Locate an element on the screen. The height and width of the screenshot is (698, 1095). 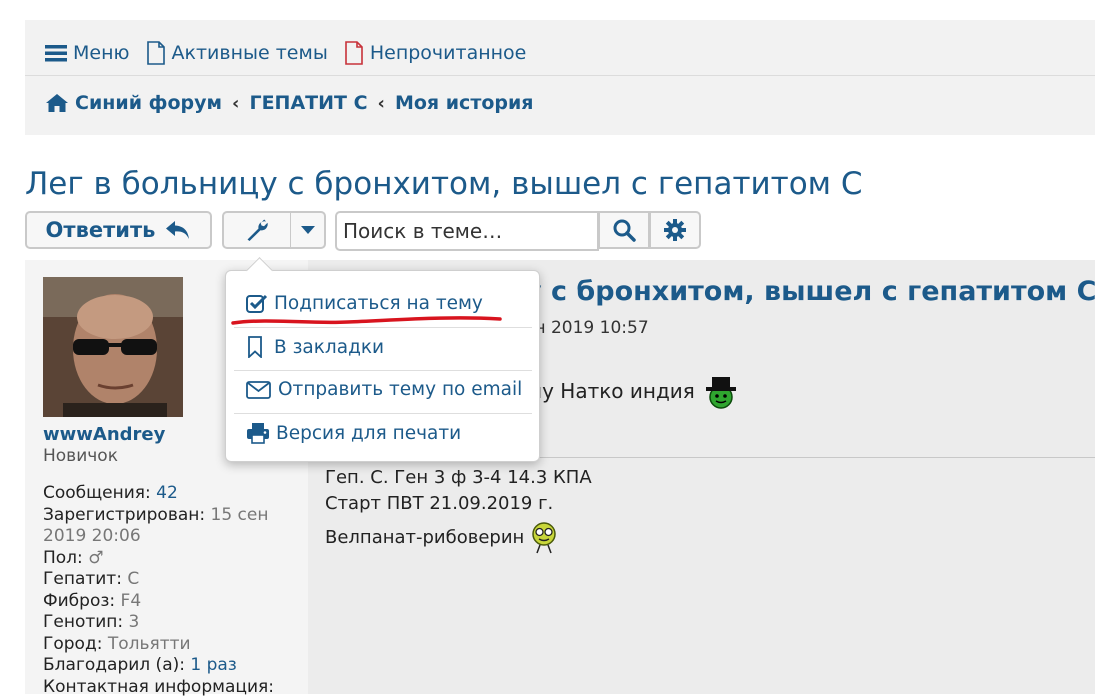
topic-search-input is located at coordinates (467, 231).